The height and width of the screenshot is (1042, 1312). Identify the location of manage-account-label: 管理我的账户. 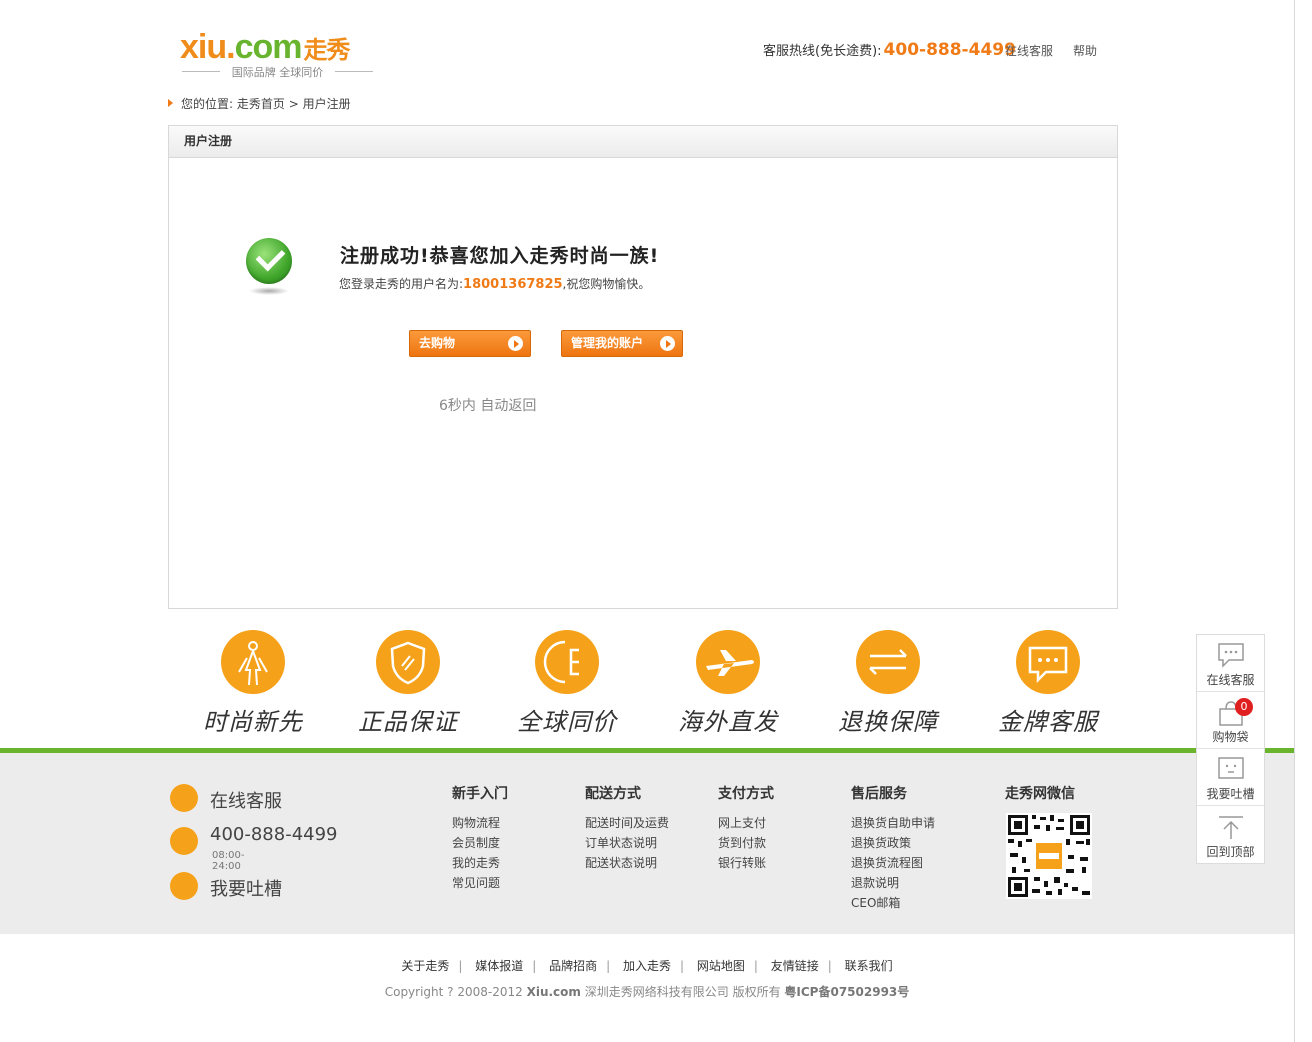
(607, 343).